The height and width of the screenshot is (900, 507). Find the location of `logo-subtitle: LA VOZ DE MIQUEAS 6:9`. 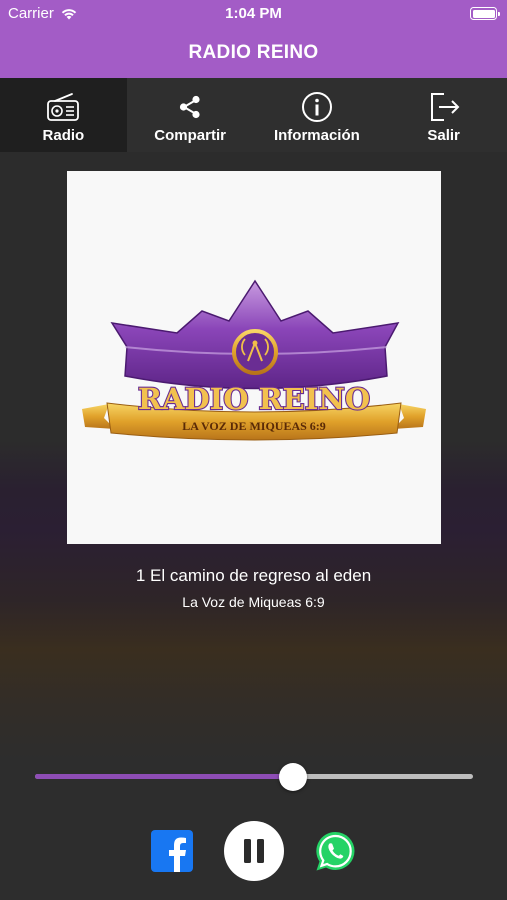

logo-subtitle: LA VOZ DE MIQUEAS 6:9 is located at coordinates (254, 426).